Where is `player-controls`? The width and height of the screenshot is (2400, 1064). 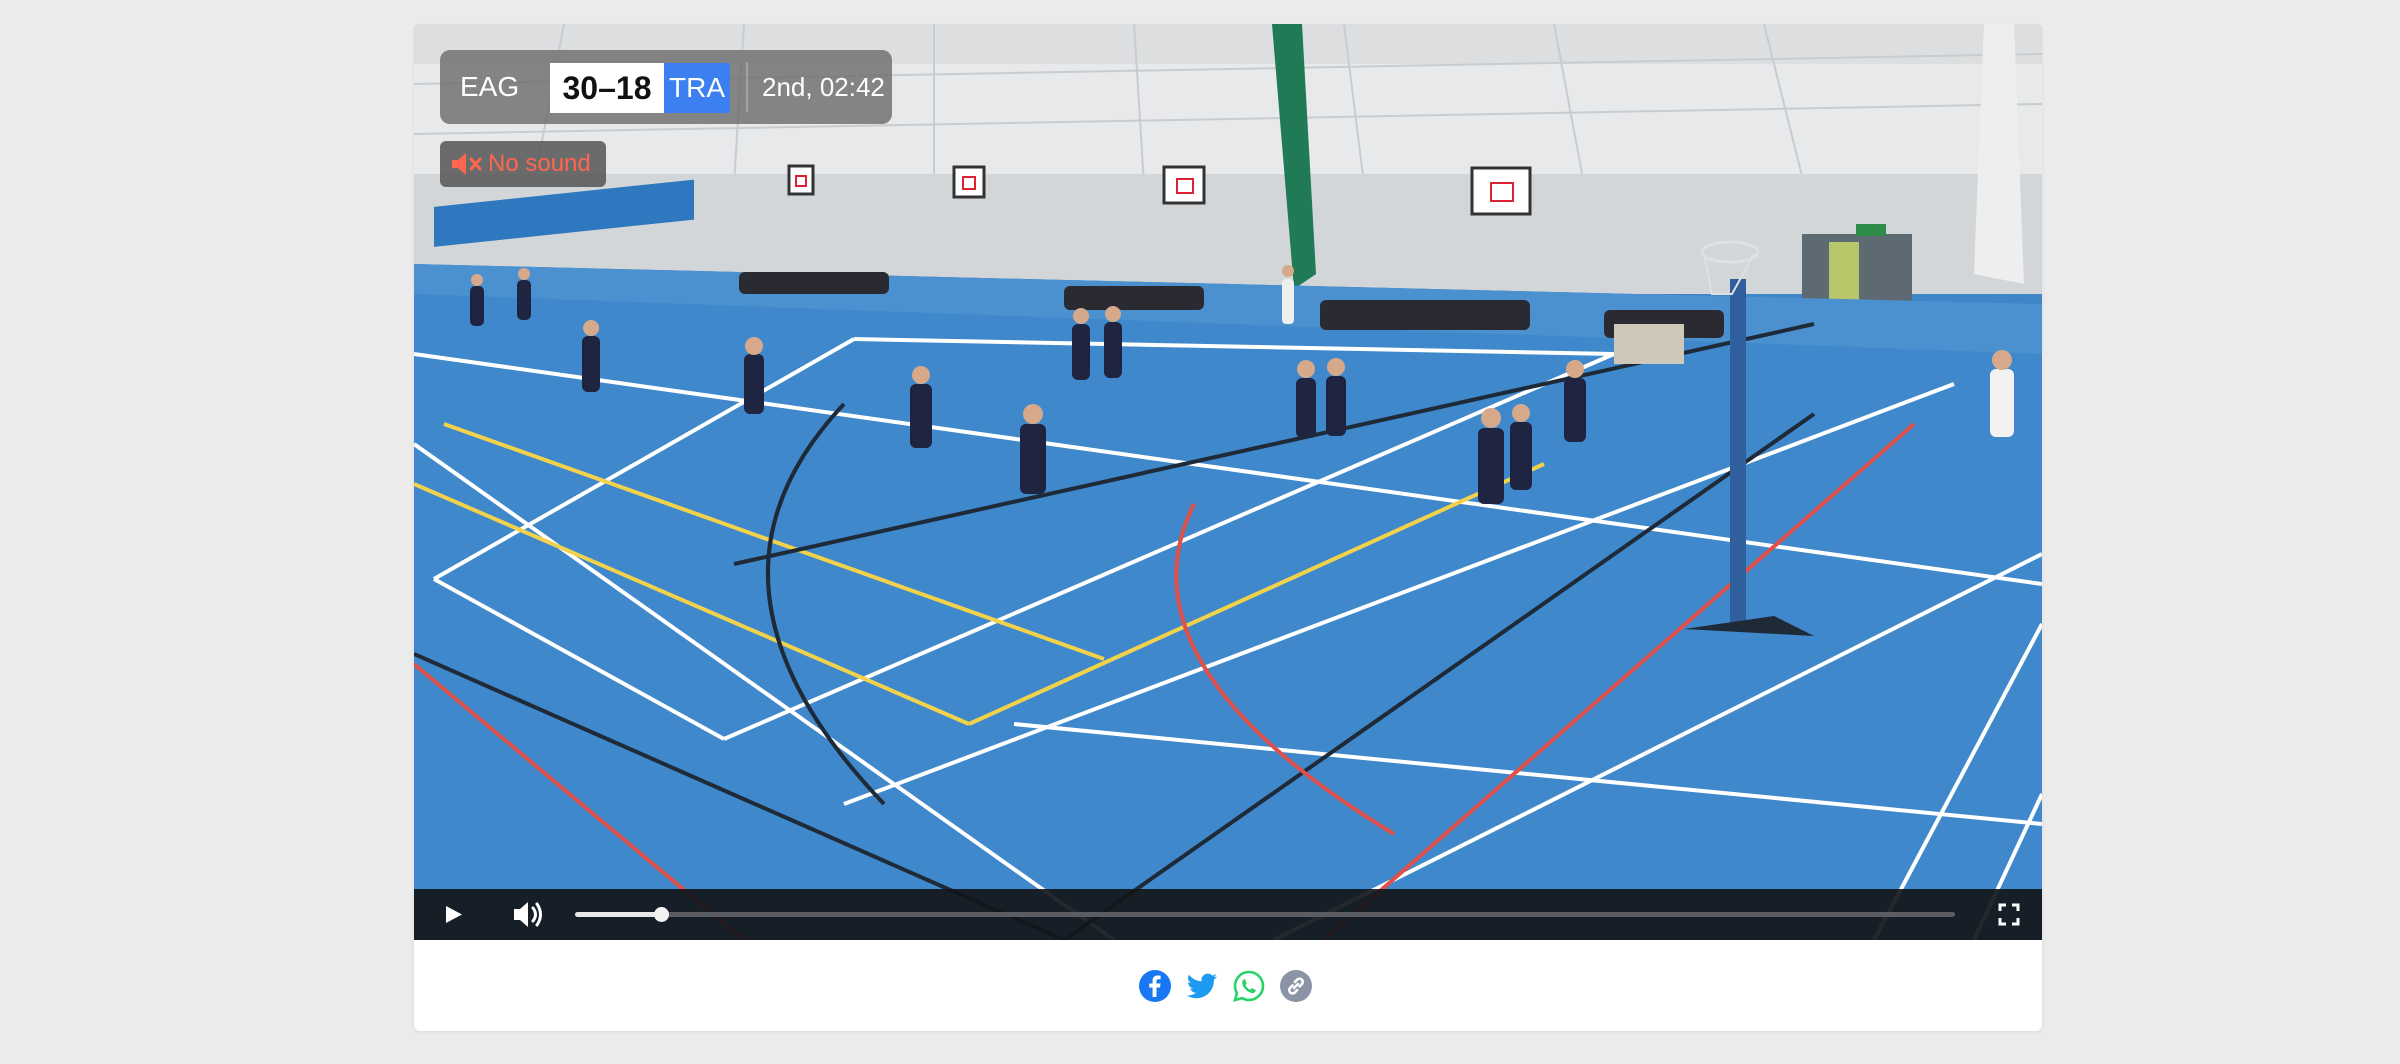
player-controls is located at coordinates (1228, 914).